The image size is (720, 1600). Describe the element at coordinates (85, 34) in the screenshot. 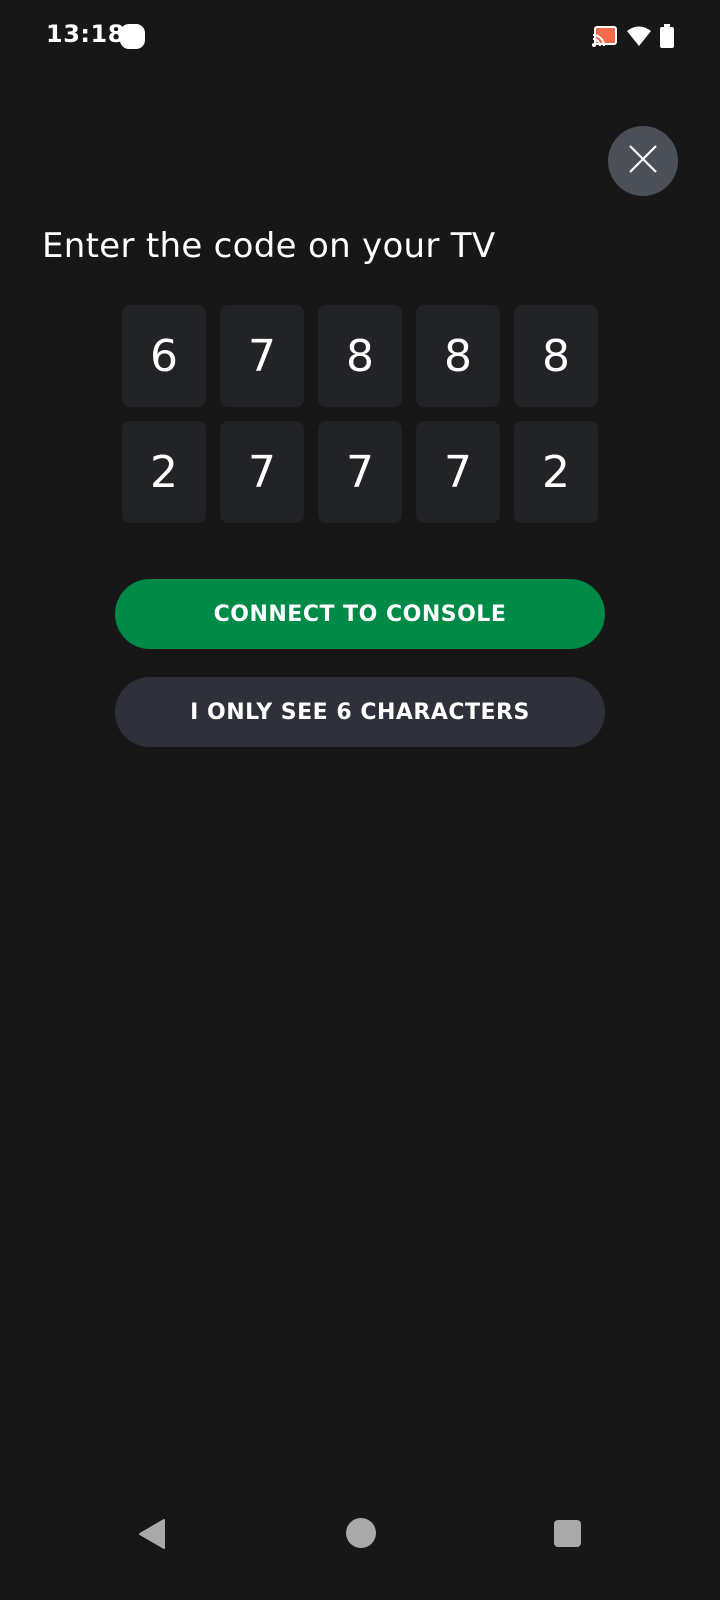

I see `status-time: 13:18` at that location.